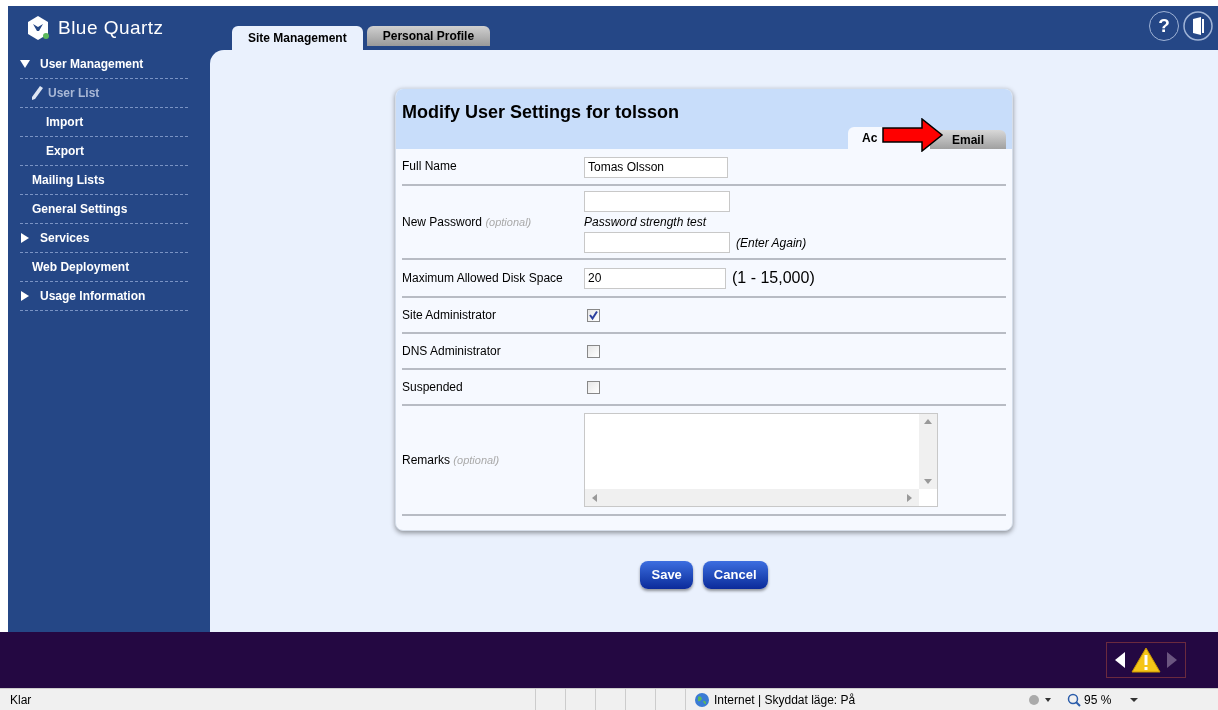 The width and height of the screenshot is (1218, 710). Describe the element at coordinates (1134, 699) in the screenshot. I see `dropdown-caret-icon` at that location.